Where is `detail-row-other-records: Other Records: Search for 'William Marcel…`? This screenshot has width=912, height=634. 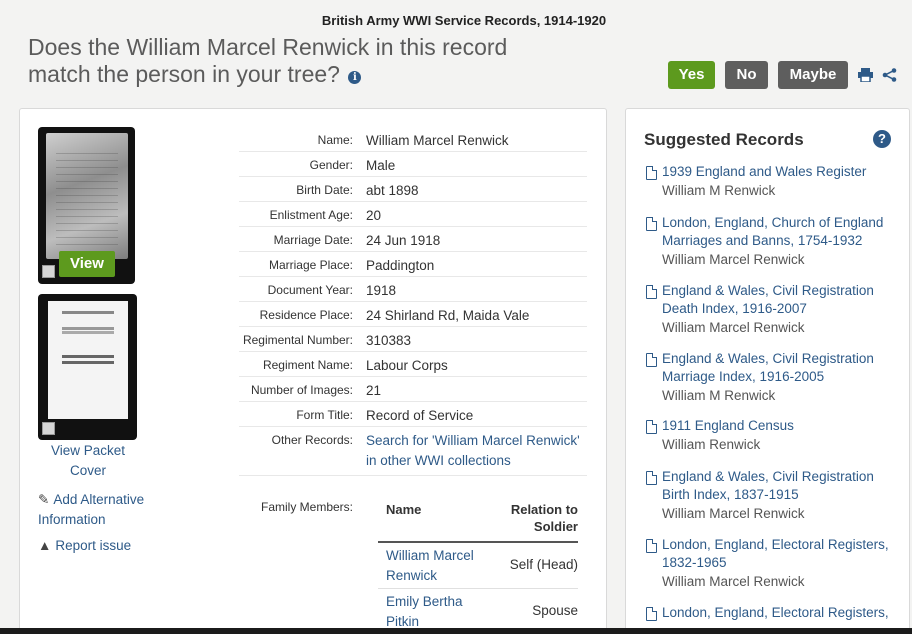 detail-row-other-records: Other Records: Search for 'William Marcel… is located at coordinates (413, 451).